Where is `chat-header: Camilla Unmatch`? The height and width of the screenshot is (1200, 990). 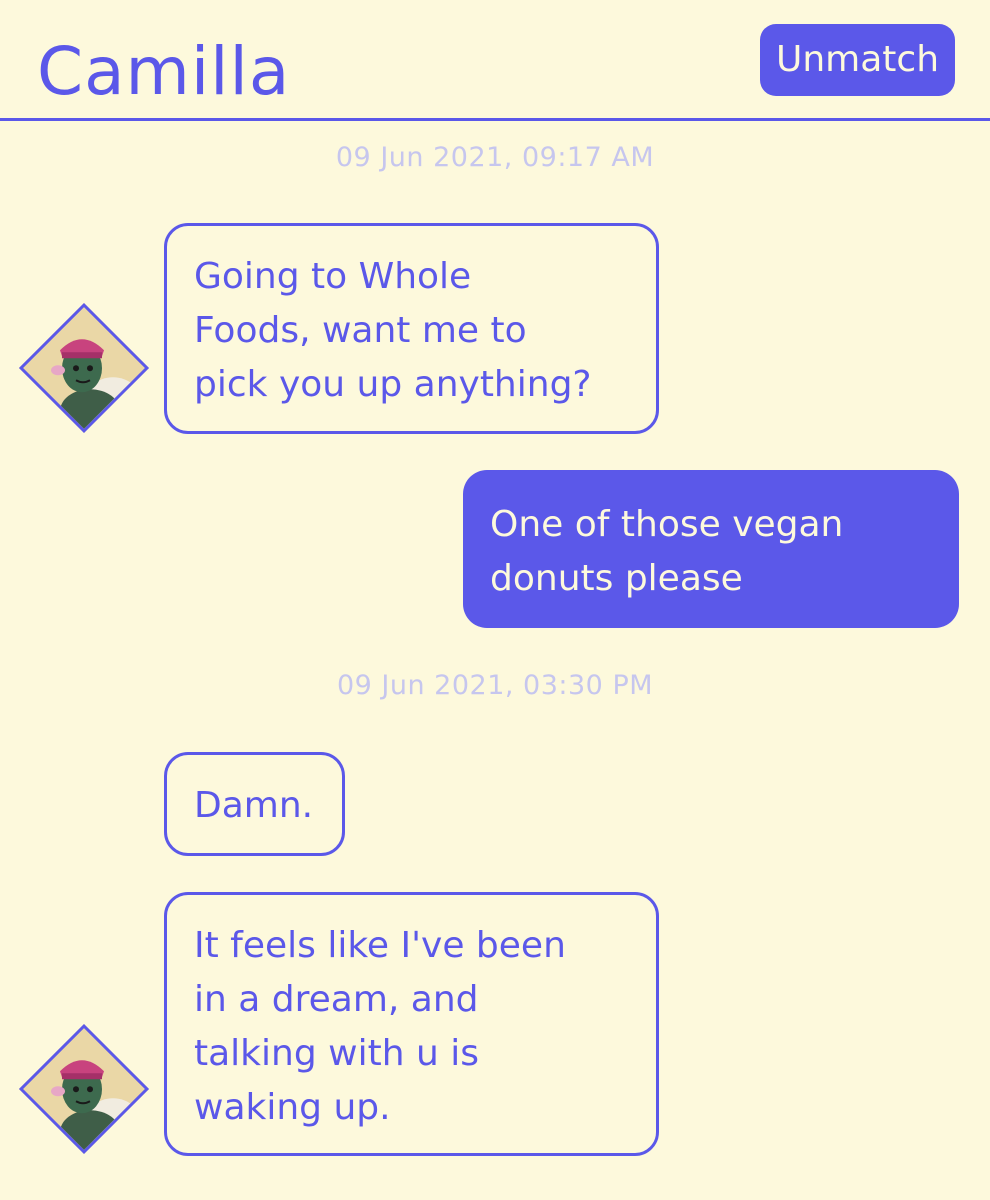
chat-header: Camilla Unmatch is located at coordinates (495, 60).